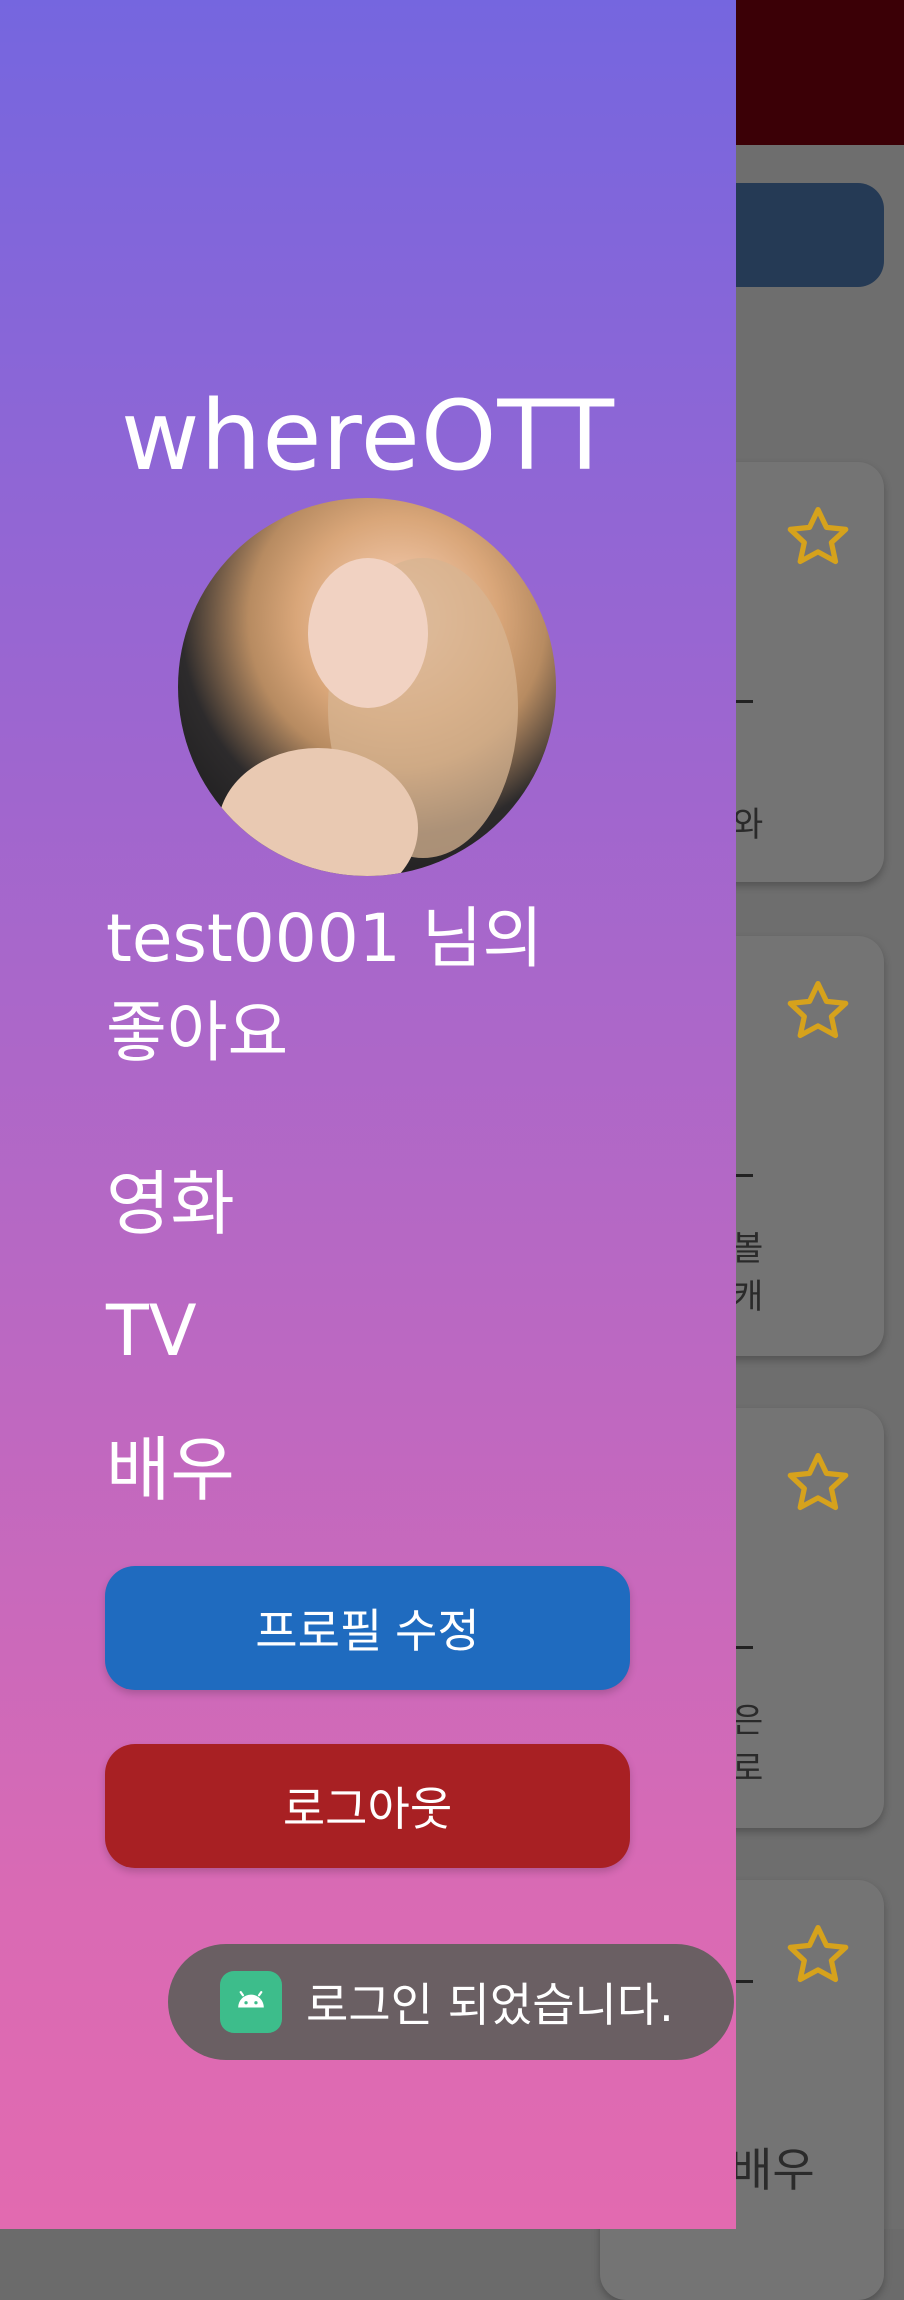 The image size is (904, 2300). I want to click on toast-text: 로그인 되었습니다., so click(490, 2005).